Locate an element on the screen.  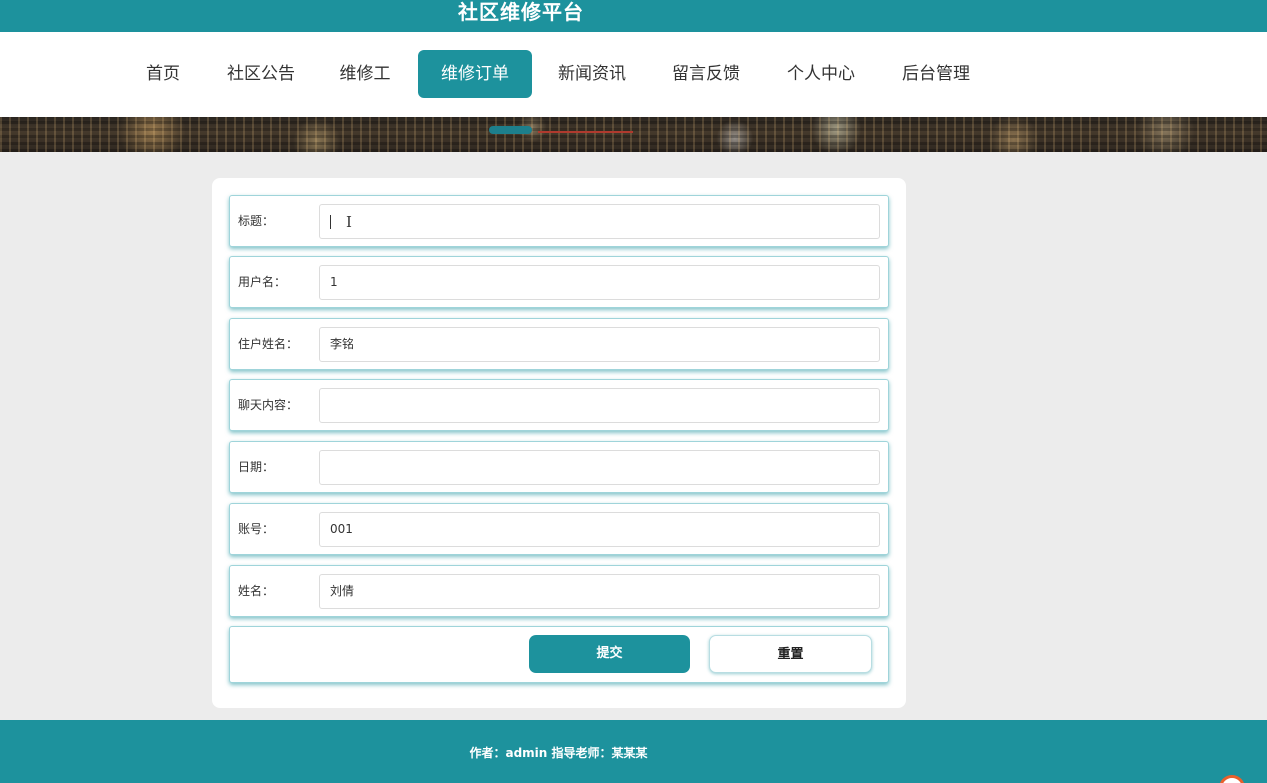
account-input: 001 is located at coordinates (599, 529).